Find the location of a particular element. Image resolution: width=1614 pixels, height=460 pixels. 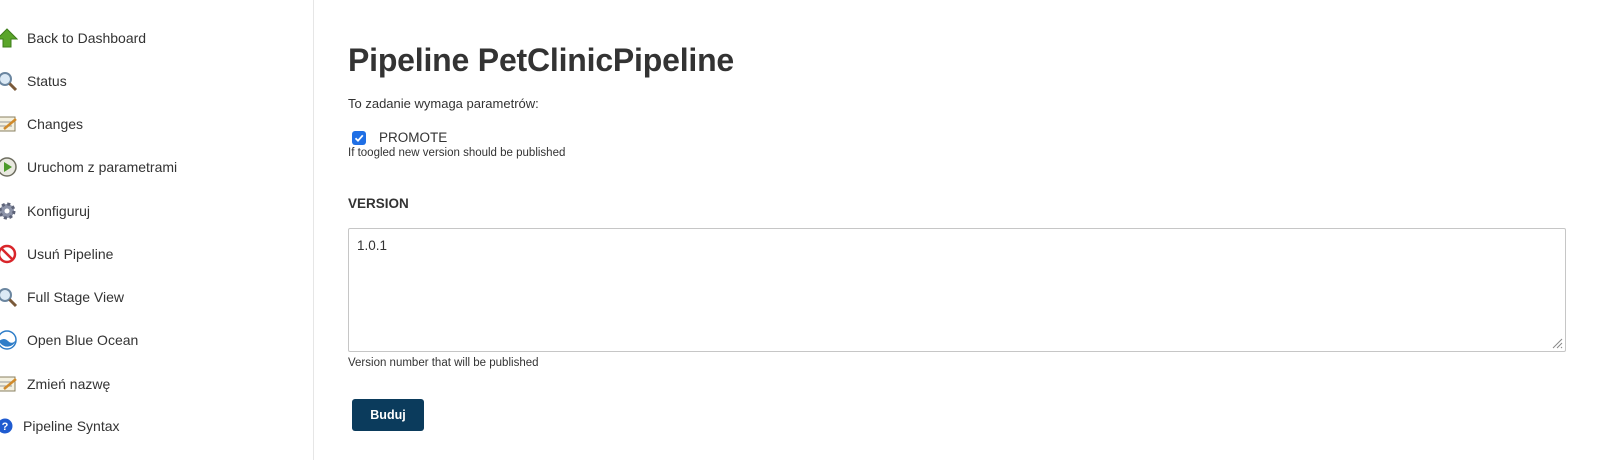

help-icon: ? is located at coordinates (9, 426).